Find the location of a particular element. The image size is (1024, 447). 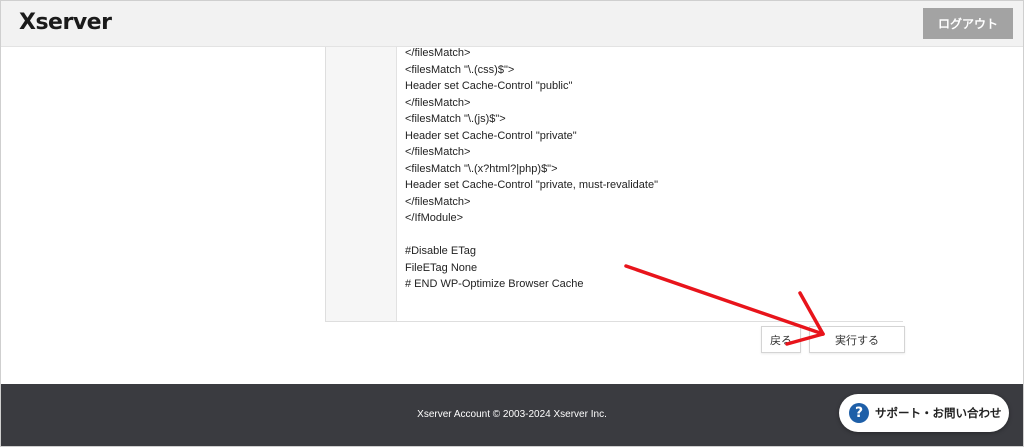

code-line: # END WP-Optimize Browser Cache is located at coordinates (494, 284).